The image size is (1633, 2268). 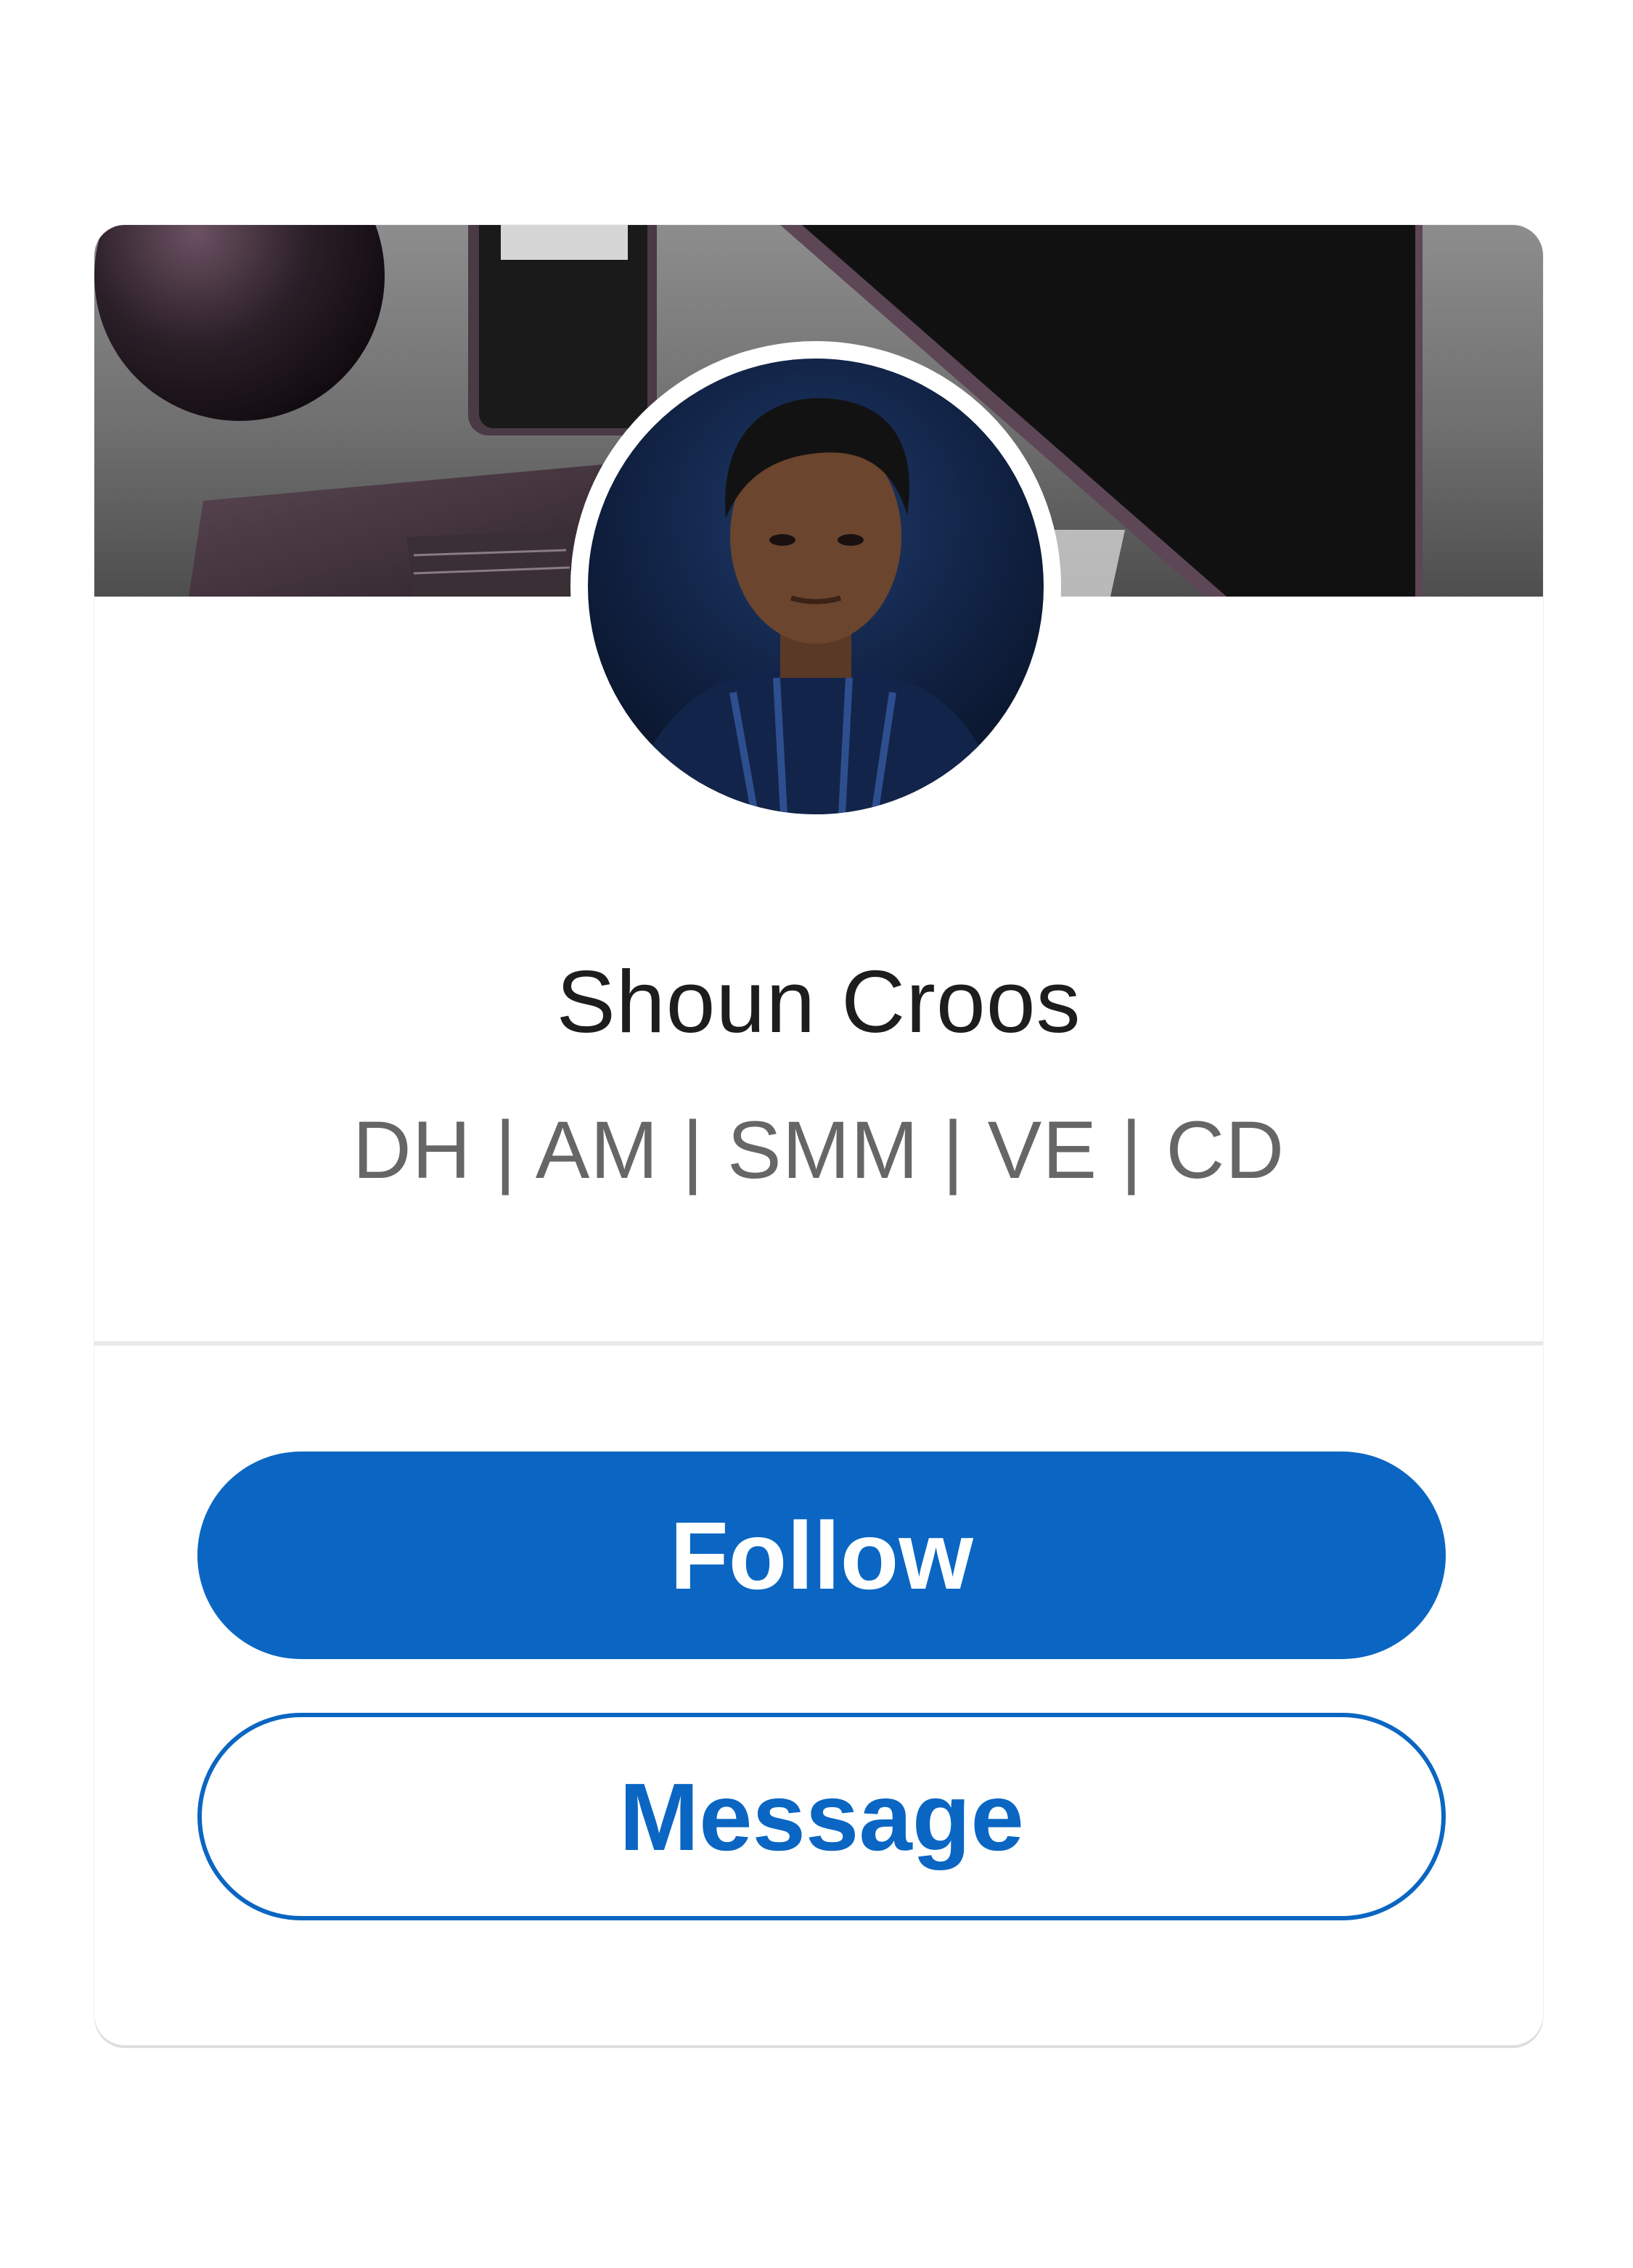 What do you see at coordinates (818, 1001) in the screenshot?
I see `profile-name: Shoun Croos` at bounding box center [818, 1001].